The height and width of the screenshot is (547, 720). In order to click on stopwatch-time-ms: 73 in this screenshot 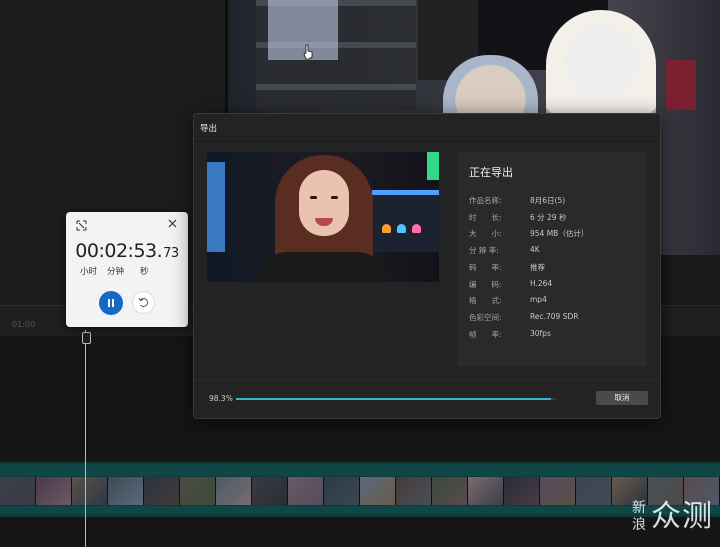, I will do `click(171, 253)`.